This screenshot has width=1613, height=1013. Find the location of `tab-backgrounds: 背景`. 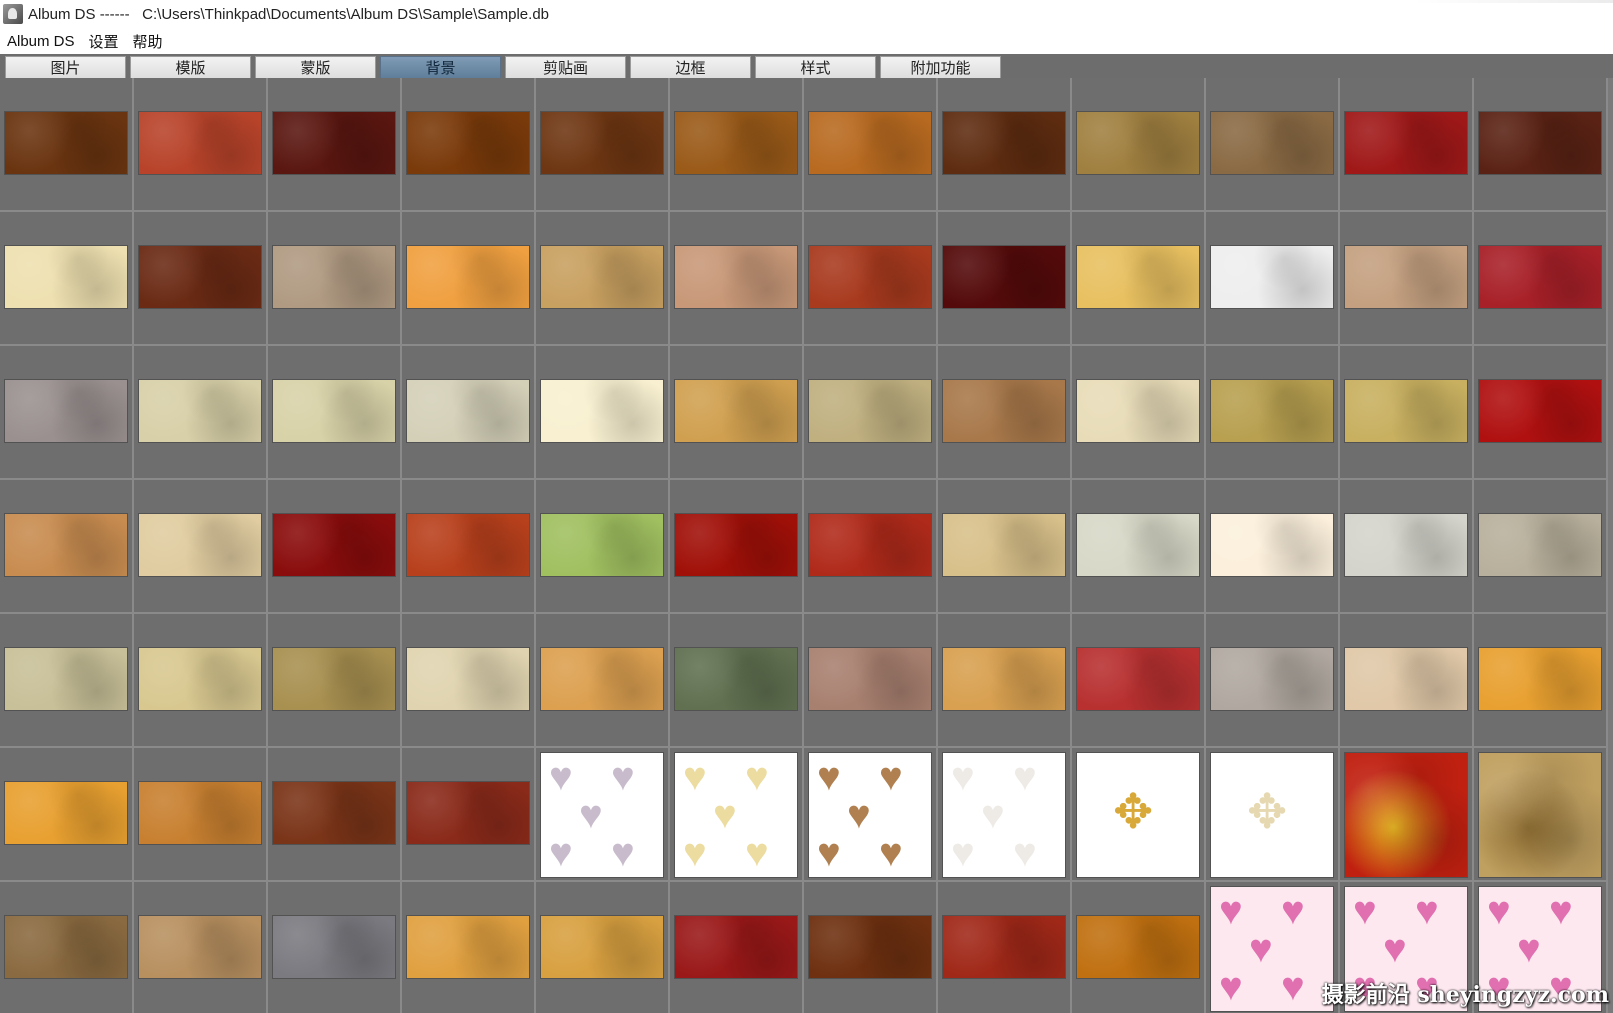

tab-backgrounds: 背景 is located at coordinates (440, 67).